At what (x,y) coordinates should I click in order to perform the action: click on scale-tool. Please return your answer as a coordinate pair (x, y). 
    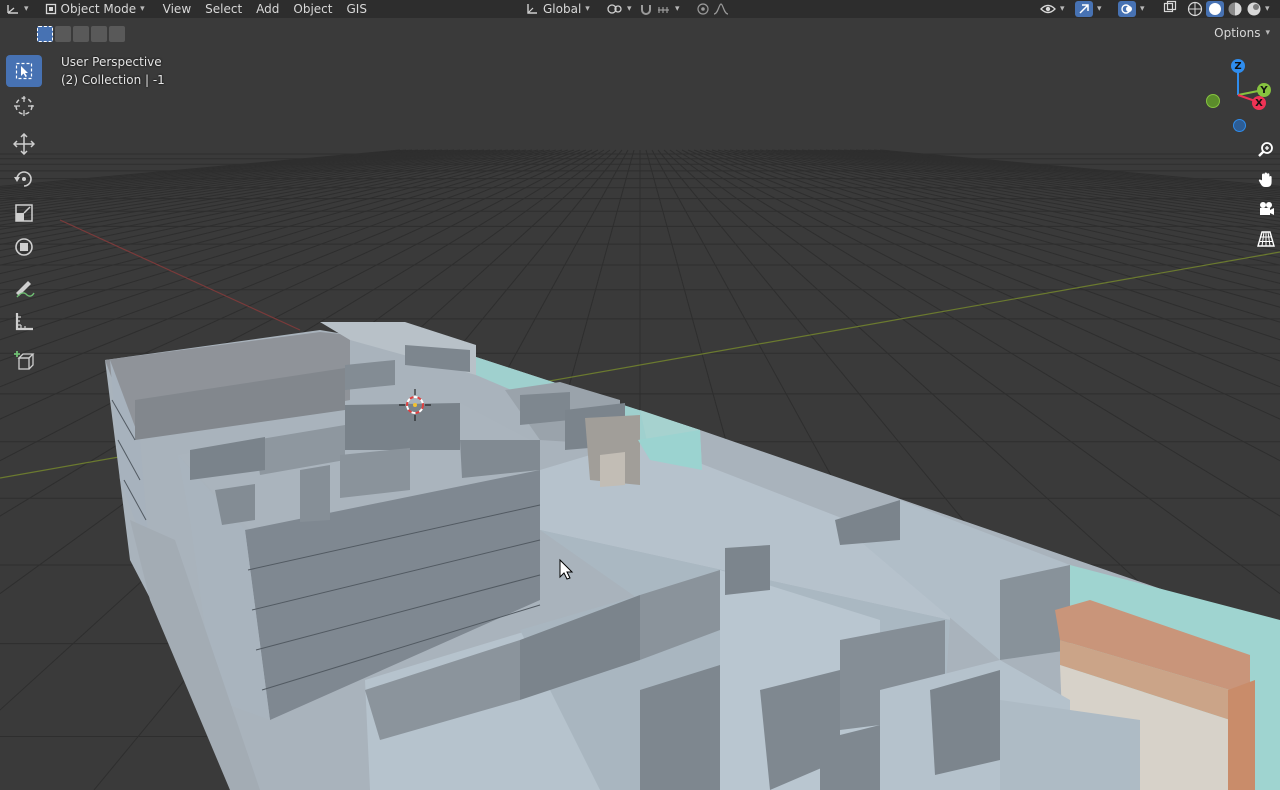
    Looking at the image, I should click on (24, 213).